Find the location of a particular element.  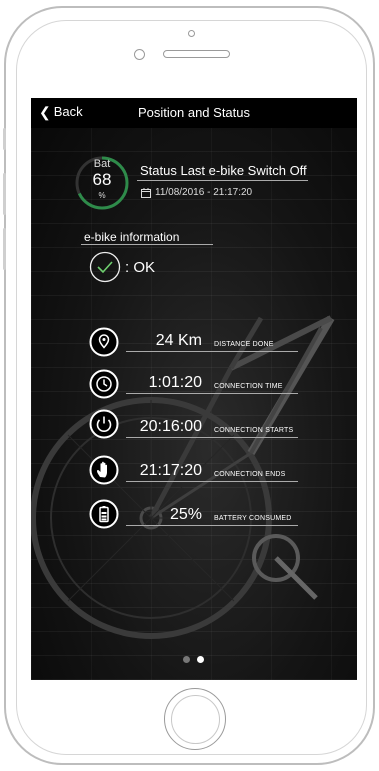

page-title: Position and Status is located at coordinates (194, 112).